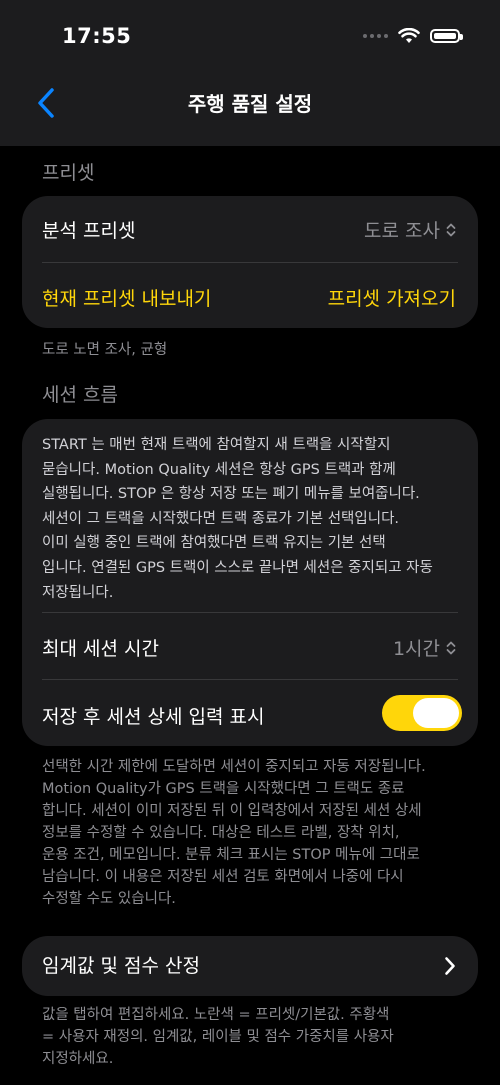 The height and width of the screenshot is (1085, 500). I want to click on max-session-time-picker: 1시간, so click(424, 647).